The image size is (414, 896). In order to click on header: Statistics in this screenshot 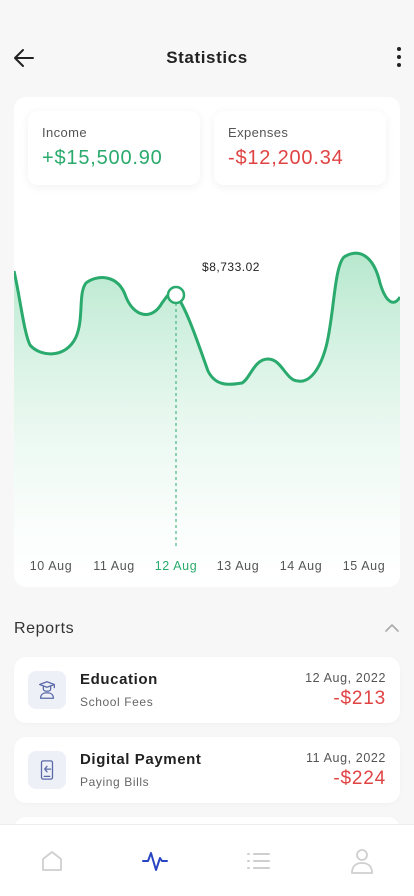, I will do `click(207, 48)`.